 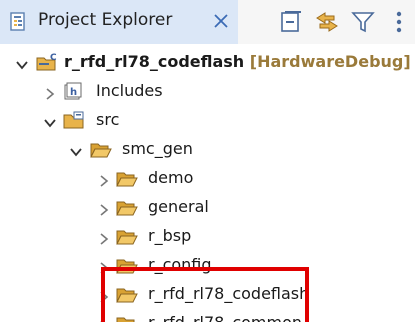 What do you see at coordinates (327, 22) in the screenshot?
I see `link-with-editor-icon` at bounding box center [327, 22].